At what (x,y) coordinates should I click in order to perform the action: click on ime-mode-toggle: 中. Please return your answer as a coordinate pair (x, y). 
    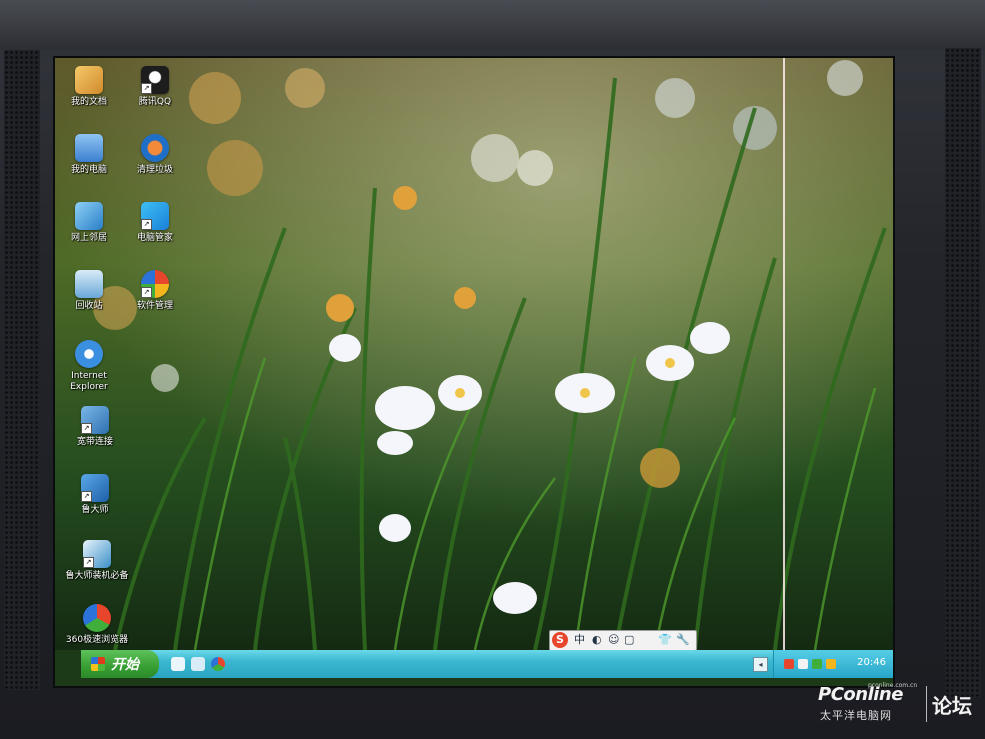
    Looking at the image, I should click on (579, 640).